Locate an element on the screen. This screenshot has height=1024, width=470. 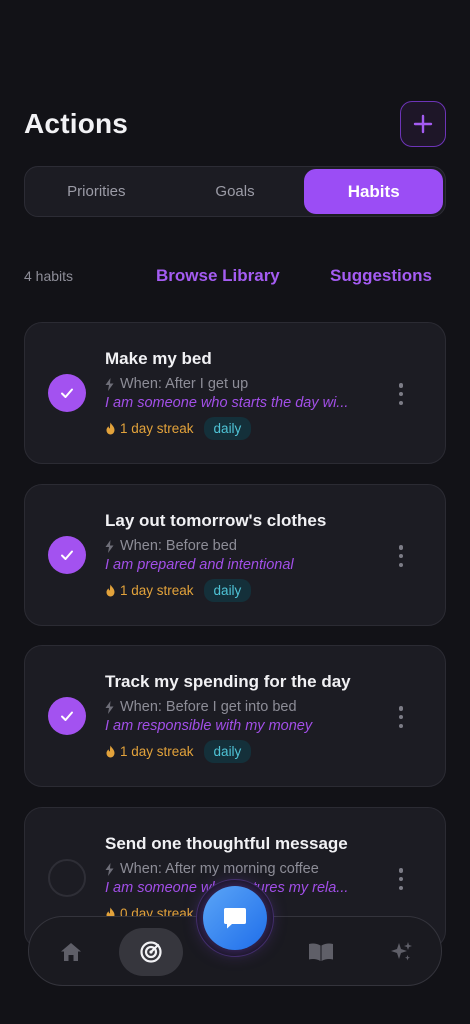
nav-coach is located at coordinates (401, 952).